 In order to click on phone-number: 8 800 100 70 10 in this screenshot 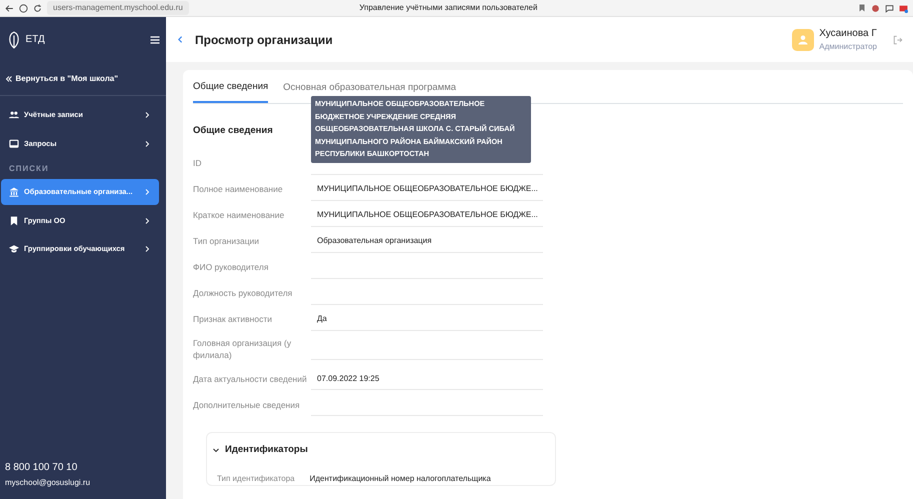, I will do `click(41, 467)`.